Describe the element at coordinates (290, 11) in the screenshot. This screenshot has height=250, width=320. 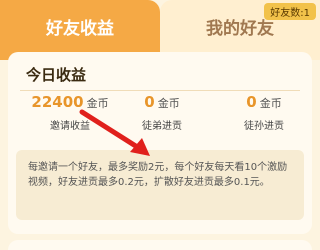
I see `friend-count-badge: 好友数:1` at that location.